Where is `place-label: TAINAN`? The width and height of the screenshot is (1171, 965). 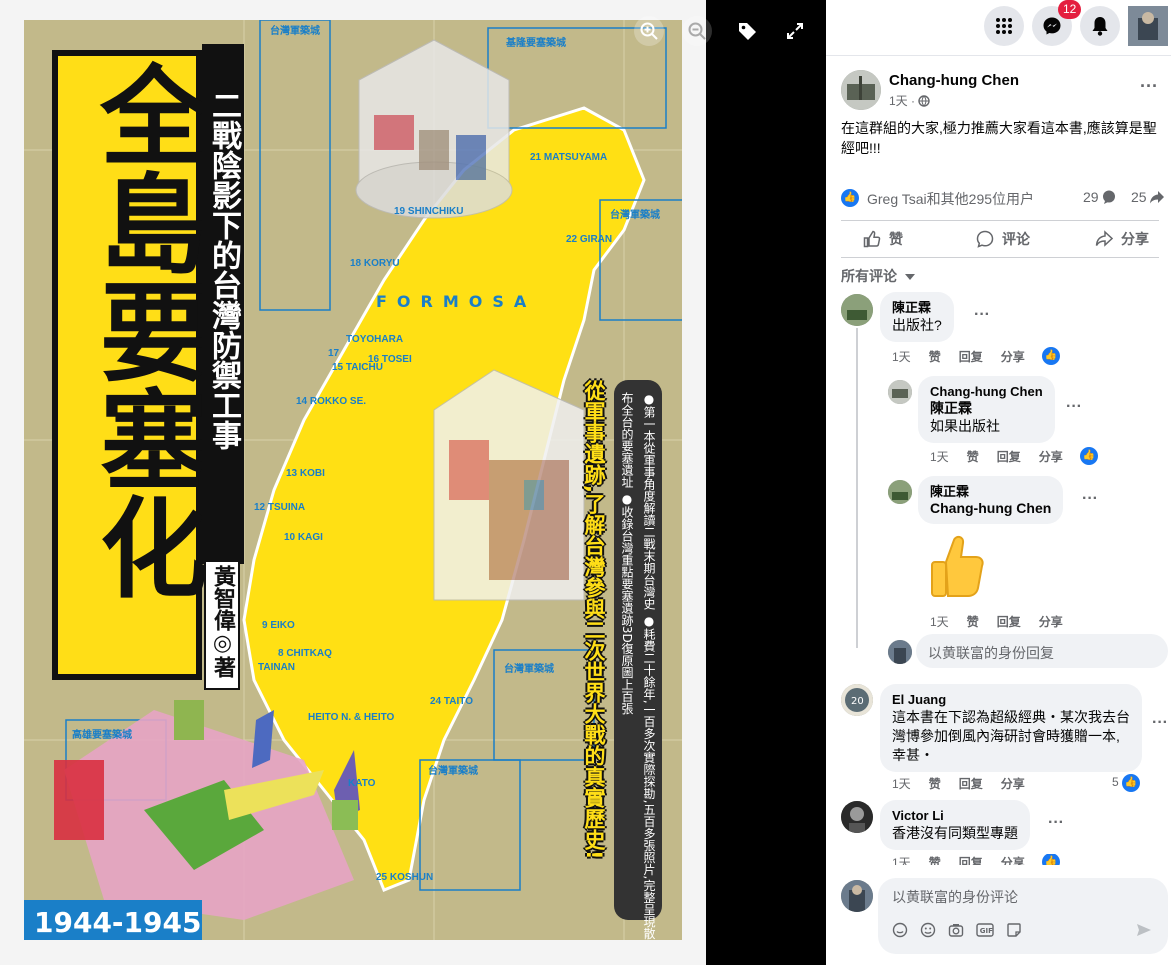 place-label: TAINAN is located at coordinates (277, 667).